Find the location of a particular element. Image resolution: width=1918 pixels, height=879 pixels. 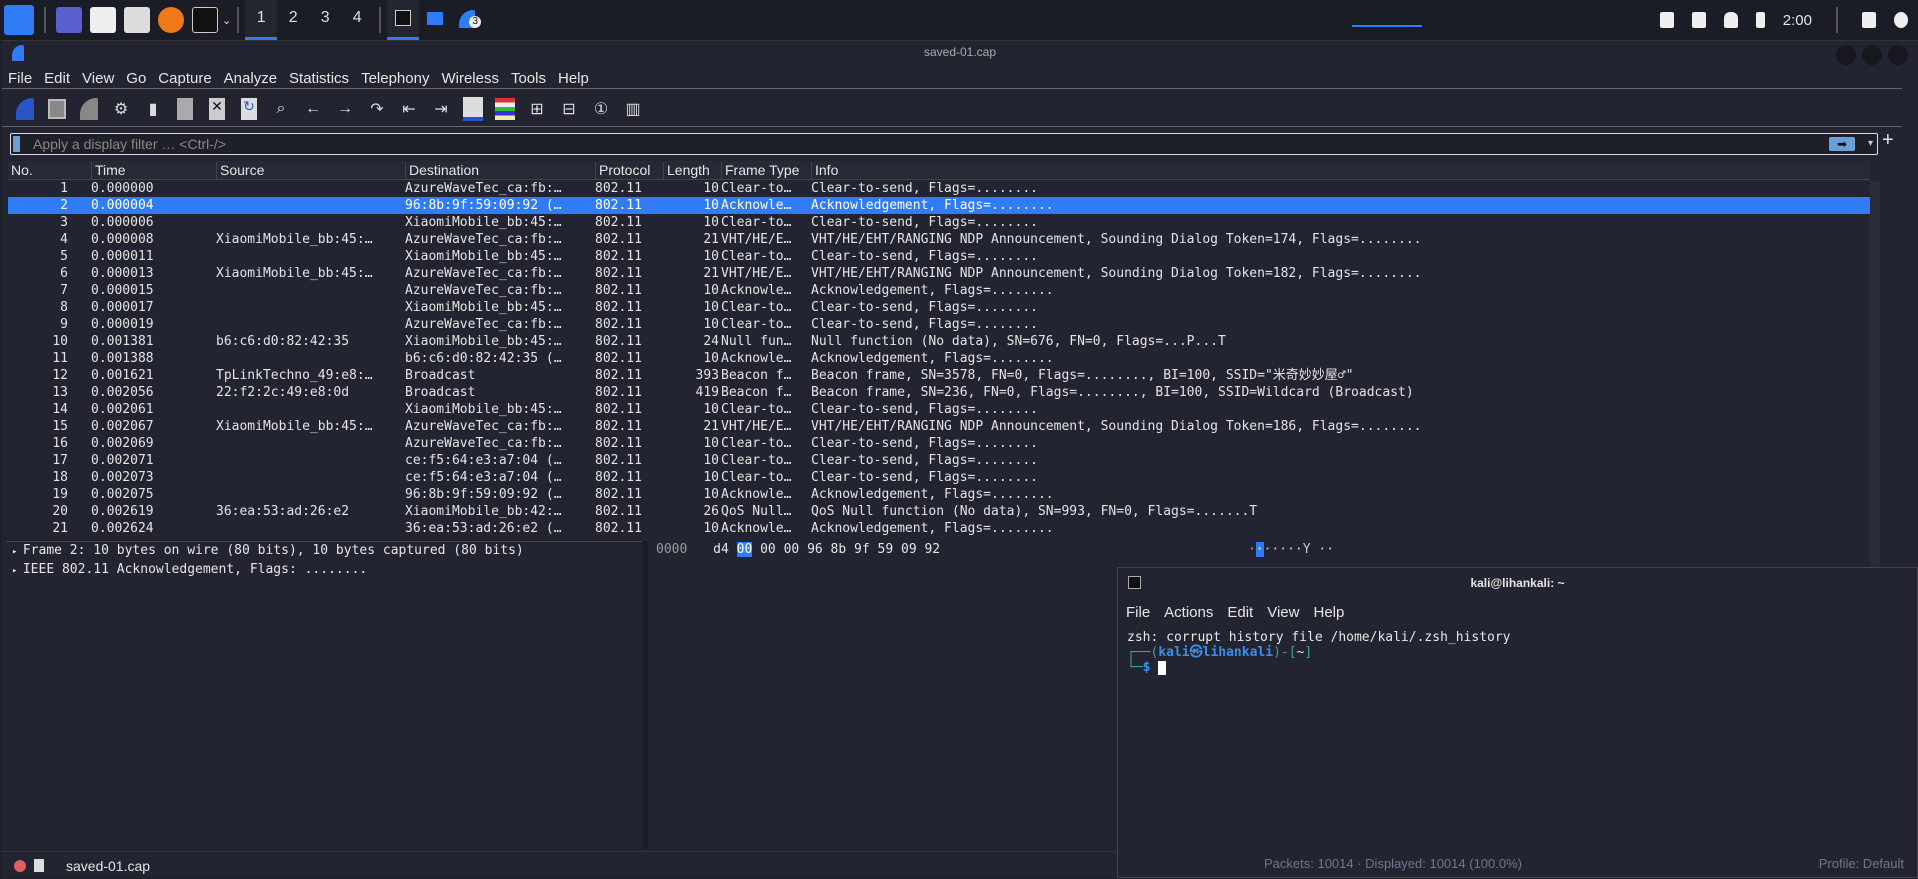

hex-bytes: 00 00 96 8b 9f 59 09 92 is located at coordinates (850, 549).